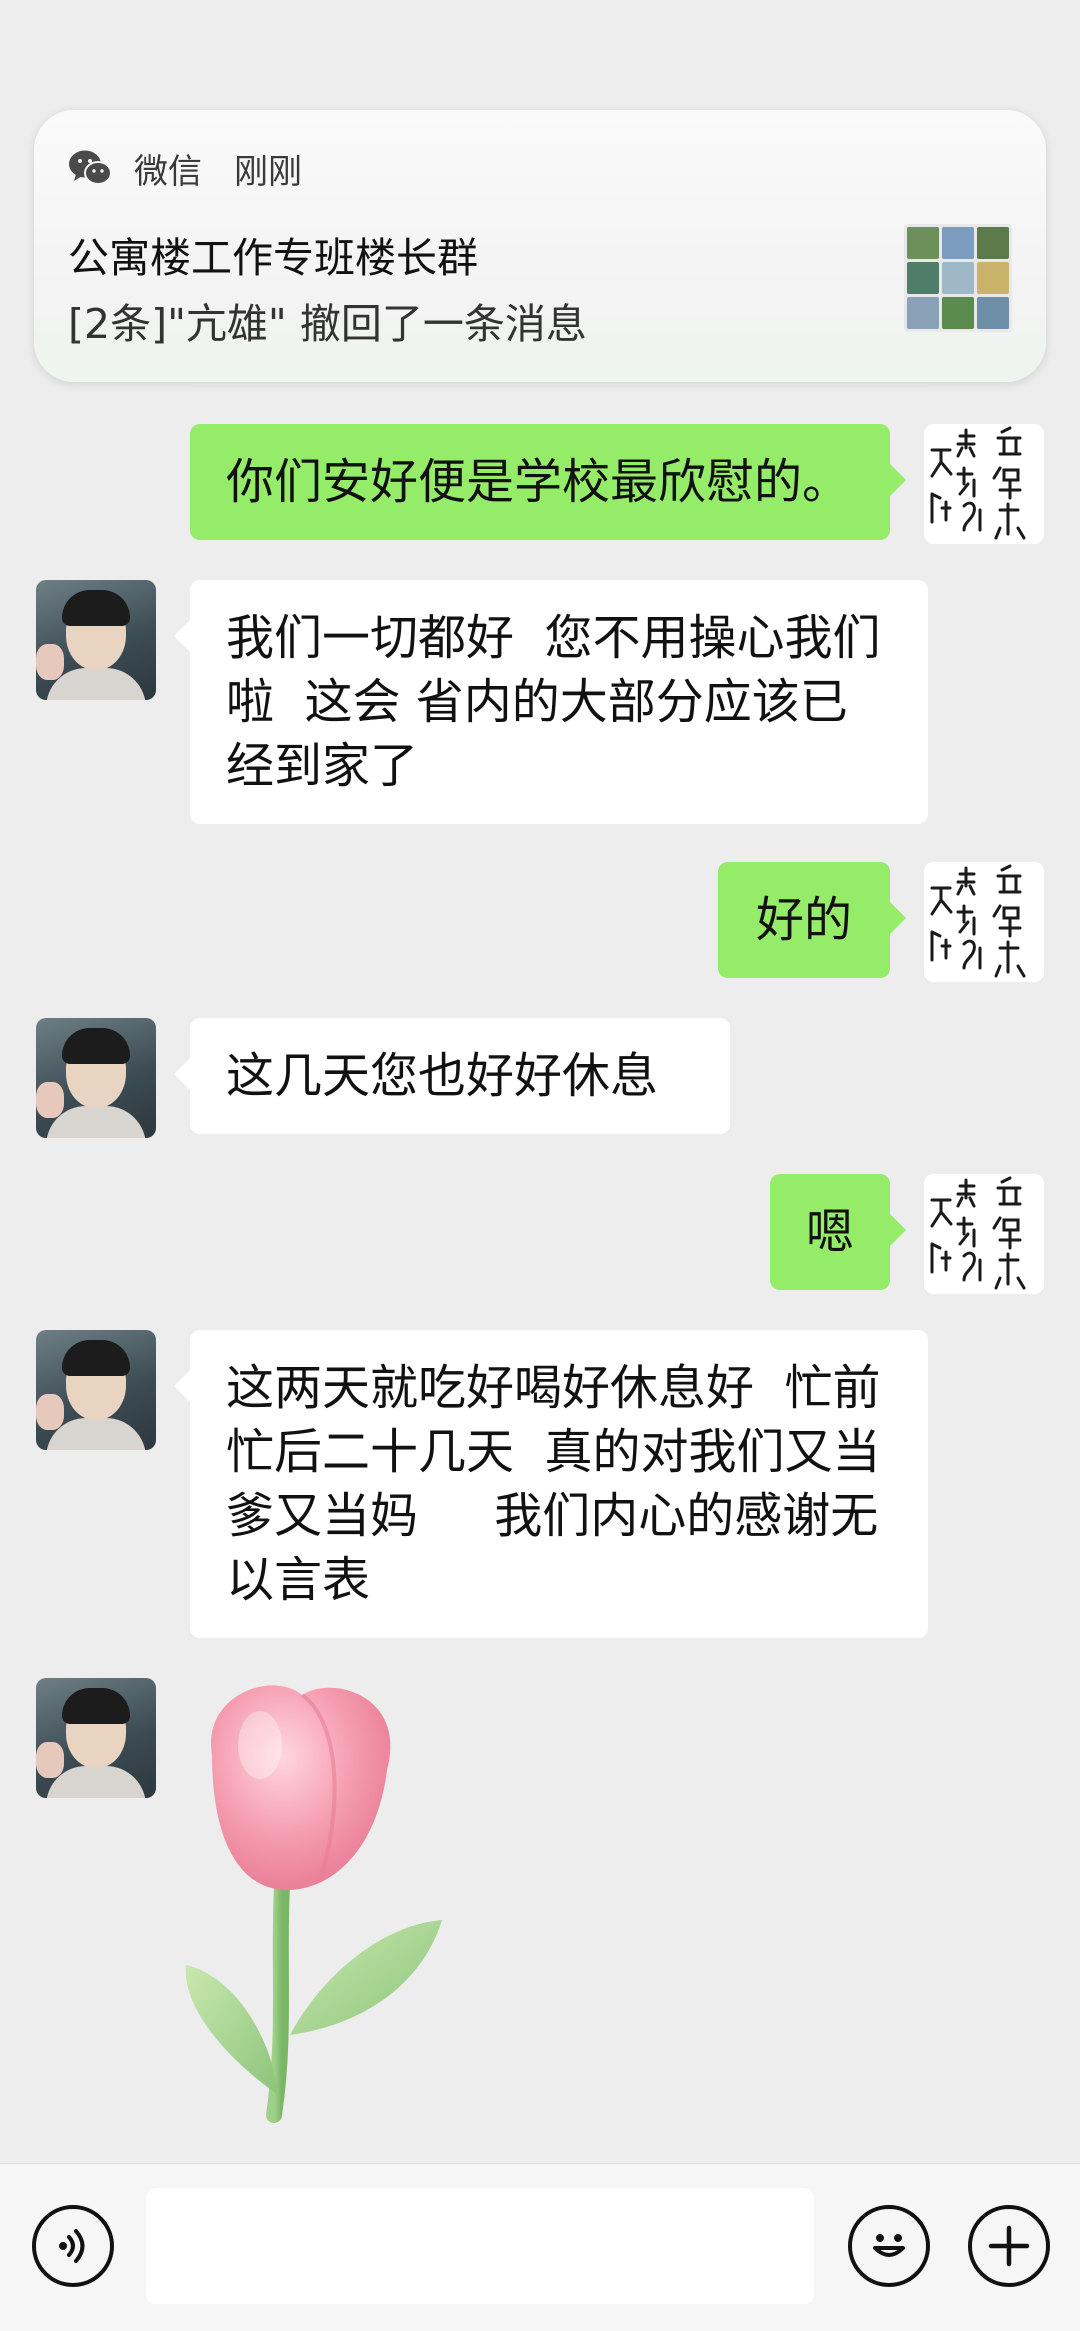  I want to click on emoji-icon, so click(889, 2245).